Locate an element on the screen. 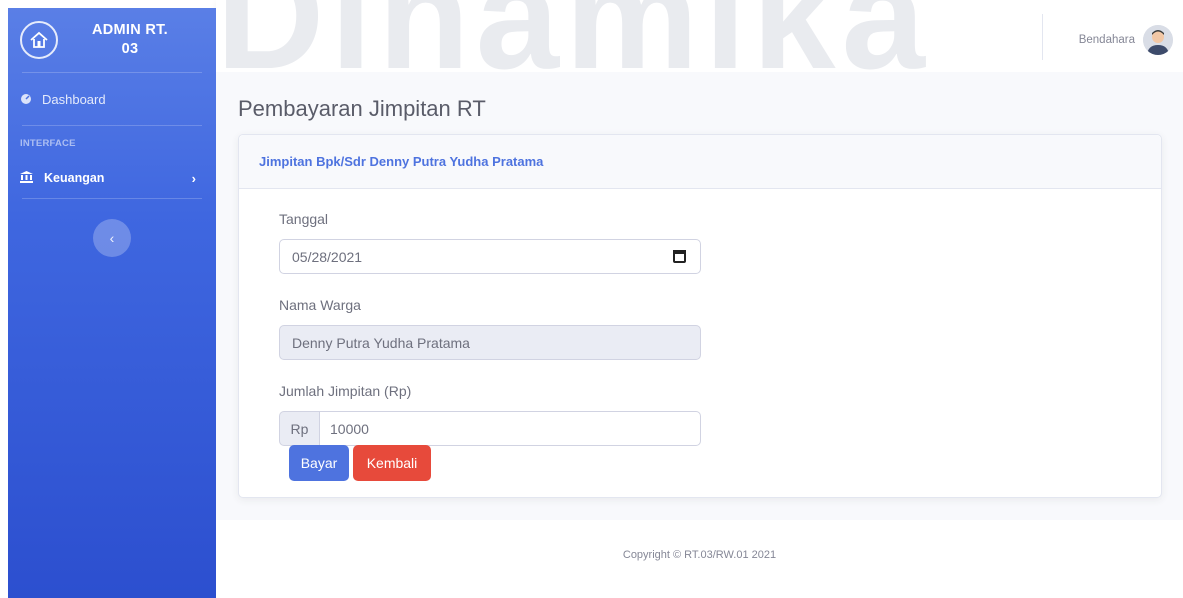 The width and height of the screenshot is (1183, 598). tanggal-value: 05/28/2021 is located at coordinates (327, 256).